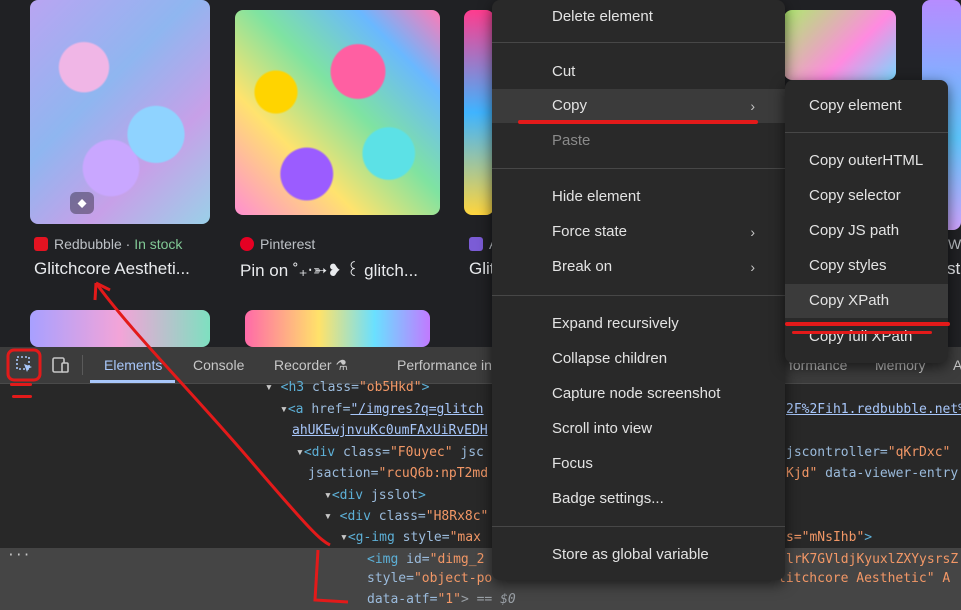 Image resolution: width=961 pixels, height=610 pixels. I want to click on annotation-arrow-line, so click(212, 414).